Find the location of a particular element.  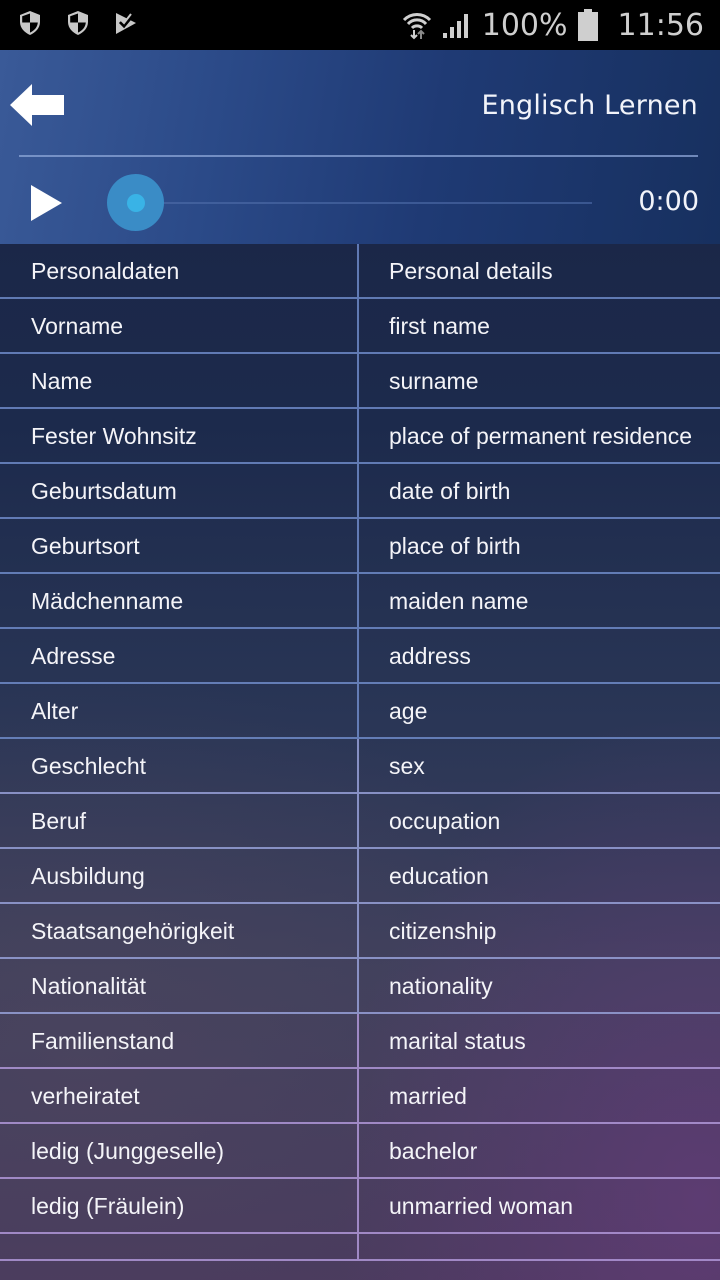

wifi-icon is located at coordinates (417, 25).